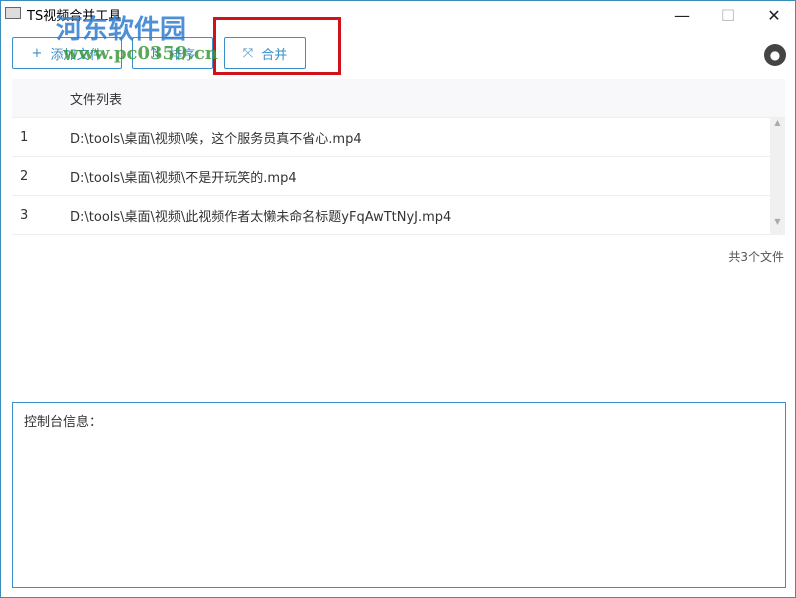 This screenshot has height=598, width=796. I want to click on table-row: 2 D:\tools\桌面\视频\不是开玩笑的.mp4, so click(391, 176).